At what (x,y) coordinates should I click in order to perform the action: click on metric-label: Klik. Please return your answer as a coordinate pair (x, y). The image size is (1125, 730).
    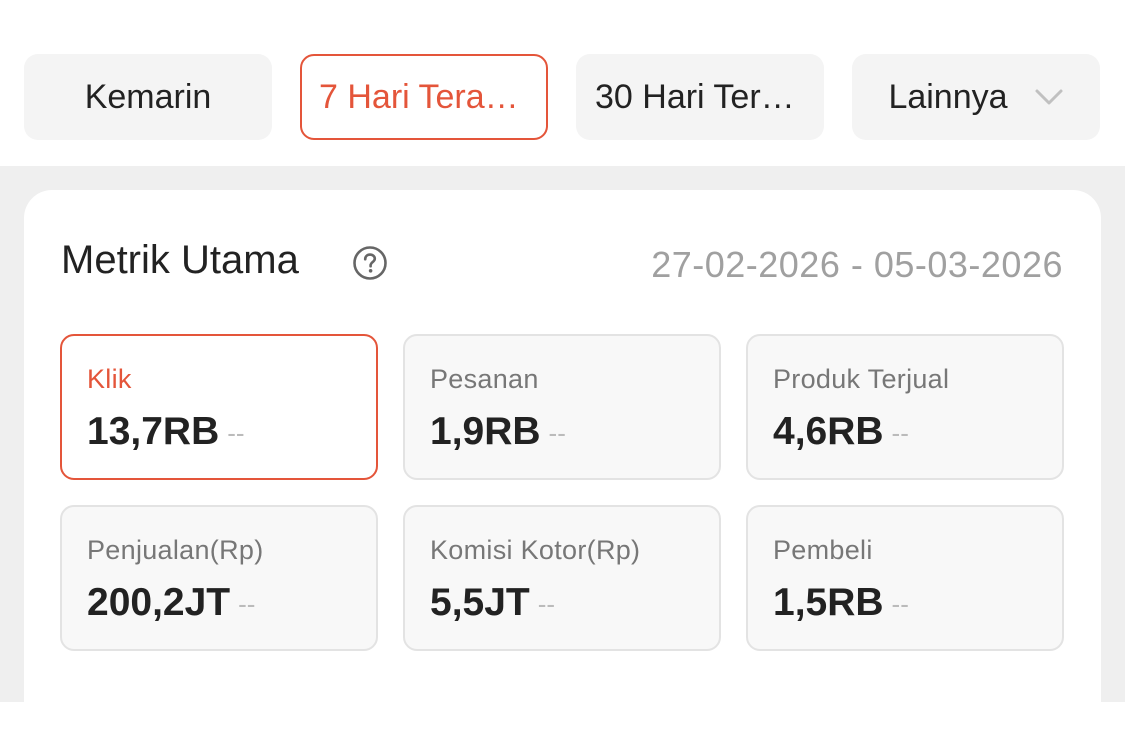
    Looking at the image, I should click on (109, 379).